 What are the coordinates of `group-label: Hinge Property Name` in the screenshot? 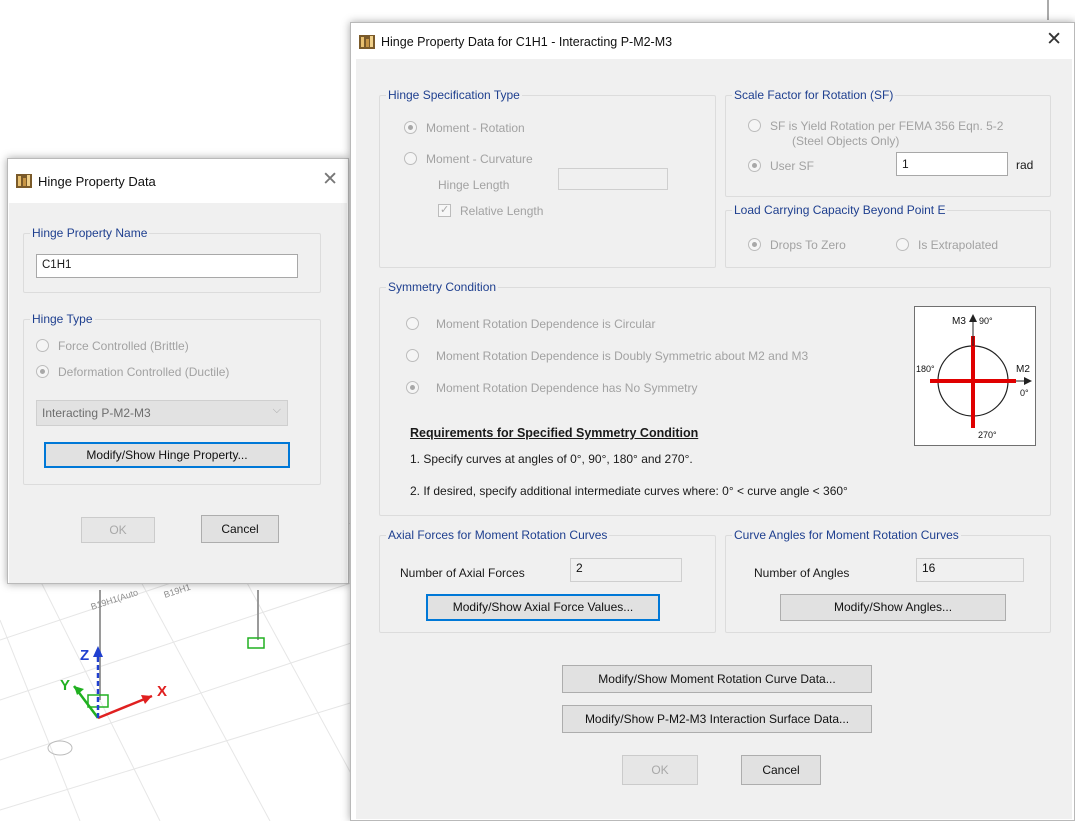 It's located at (90, 233).